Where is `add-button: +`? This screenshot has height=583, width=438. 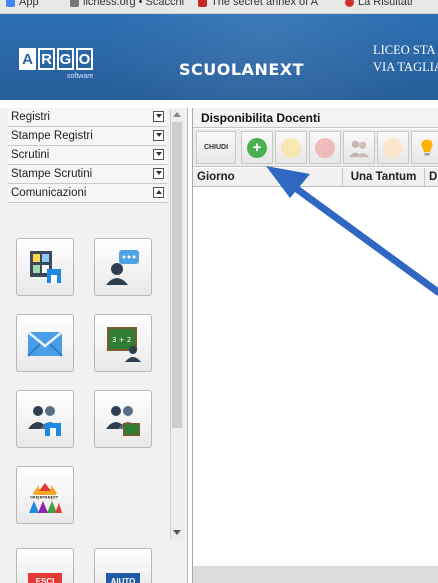 add-button: + is located at coordinates (257, 147).